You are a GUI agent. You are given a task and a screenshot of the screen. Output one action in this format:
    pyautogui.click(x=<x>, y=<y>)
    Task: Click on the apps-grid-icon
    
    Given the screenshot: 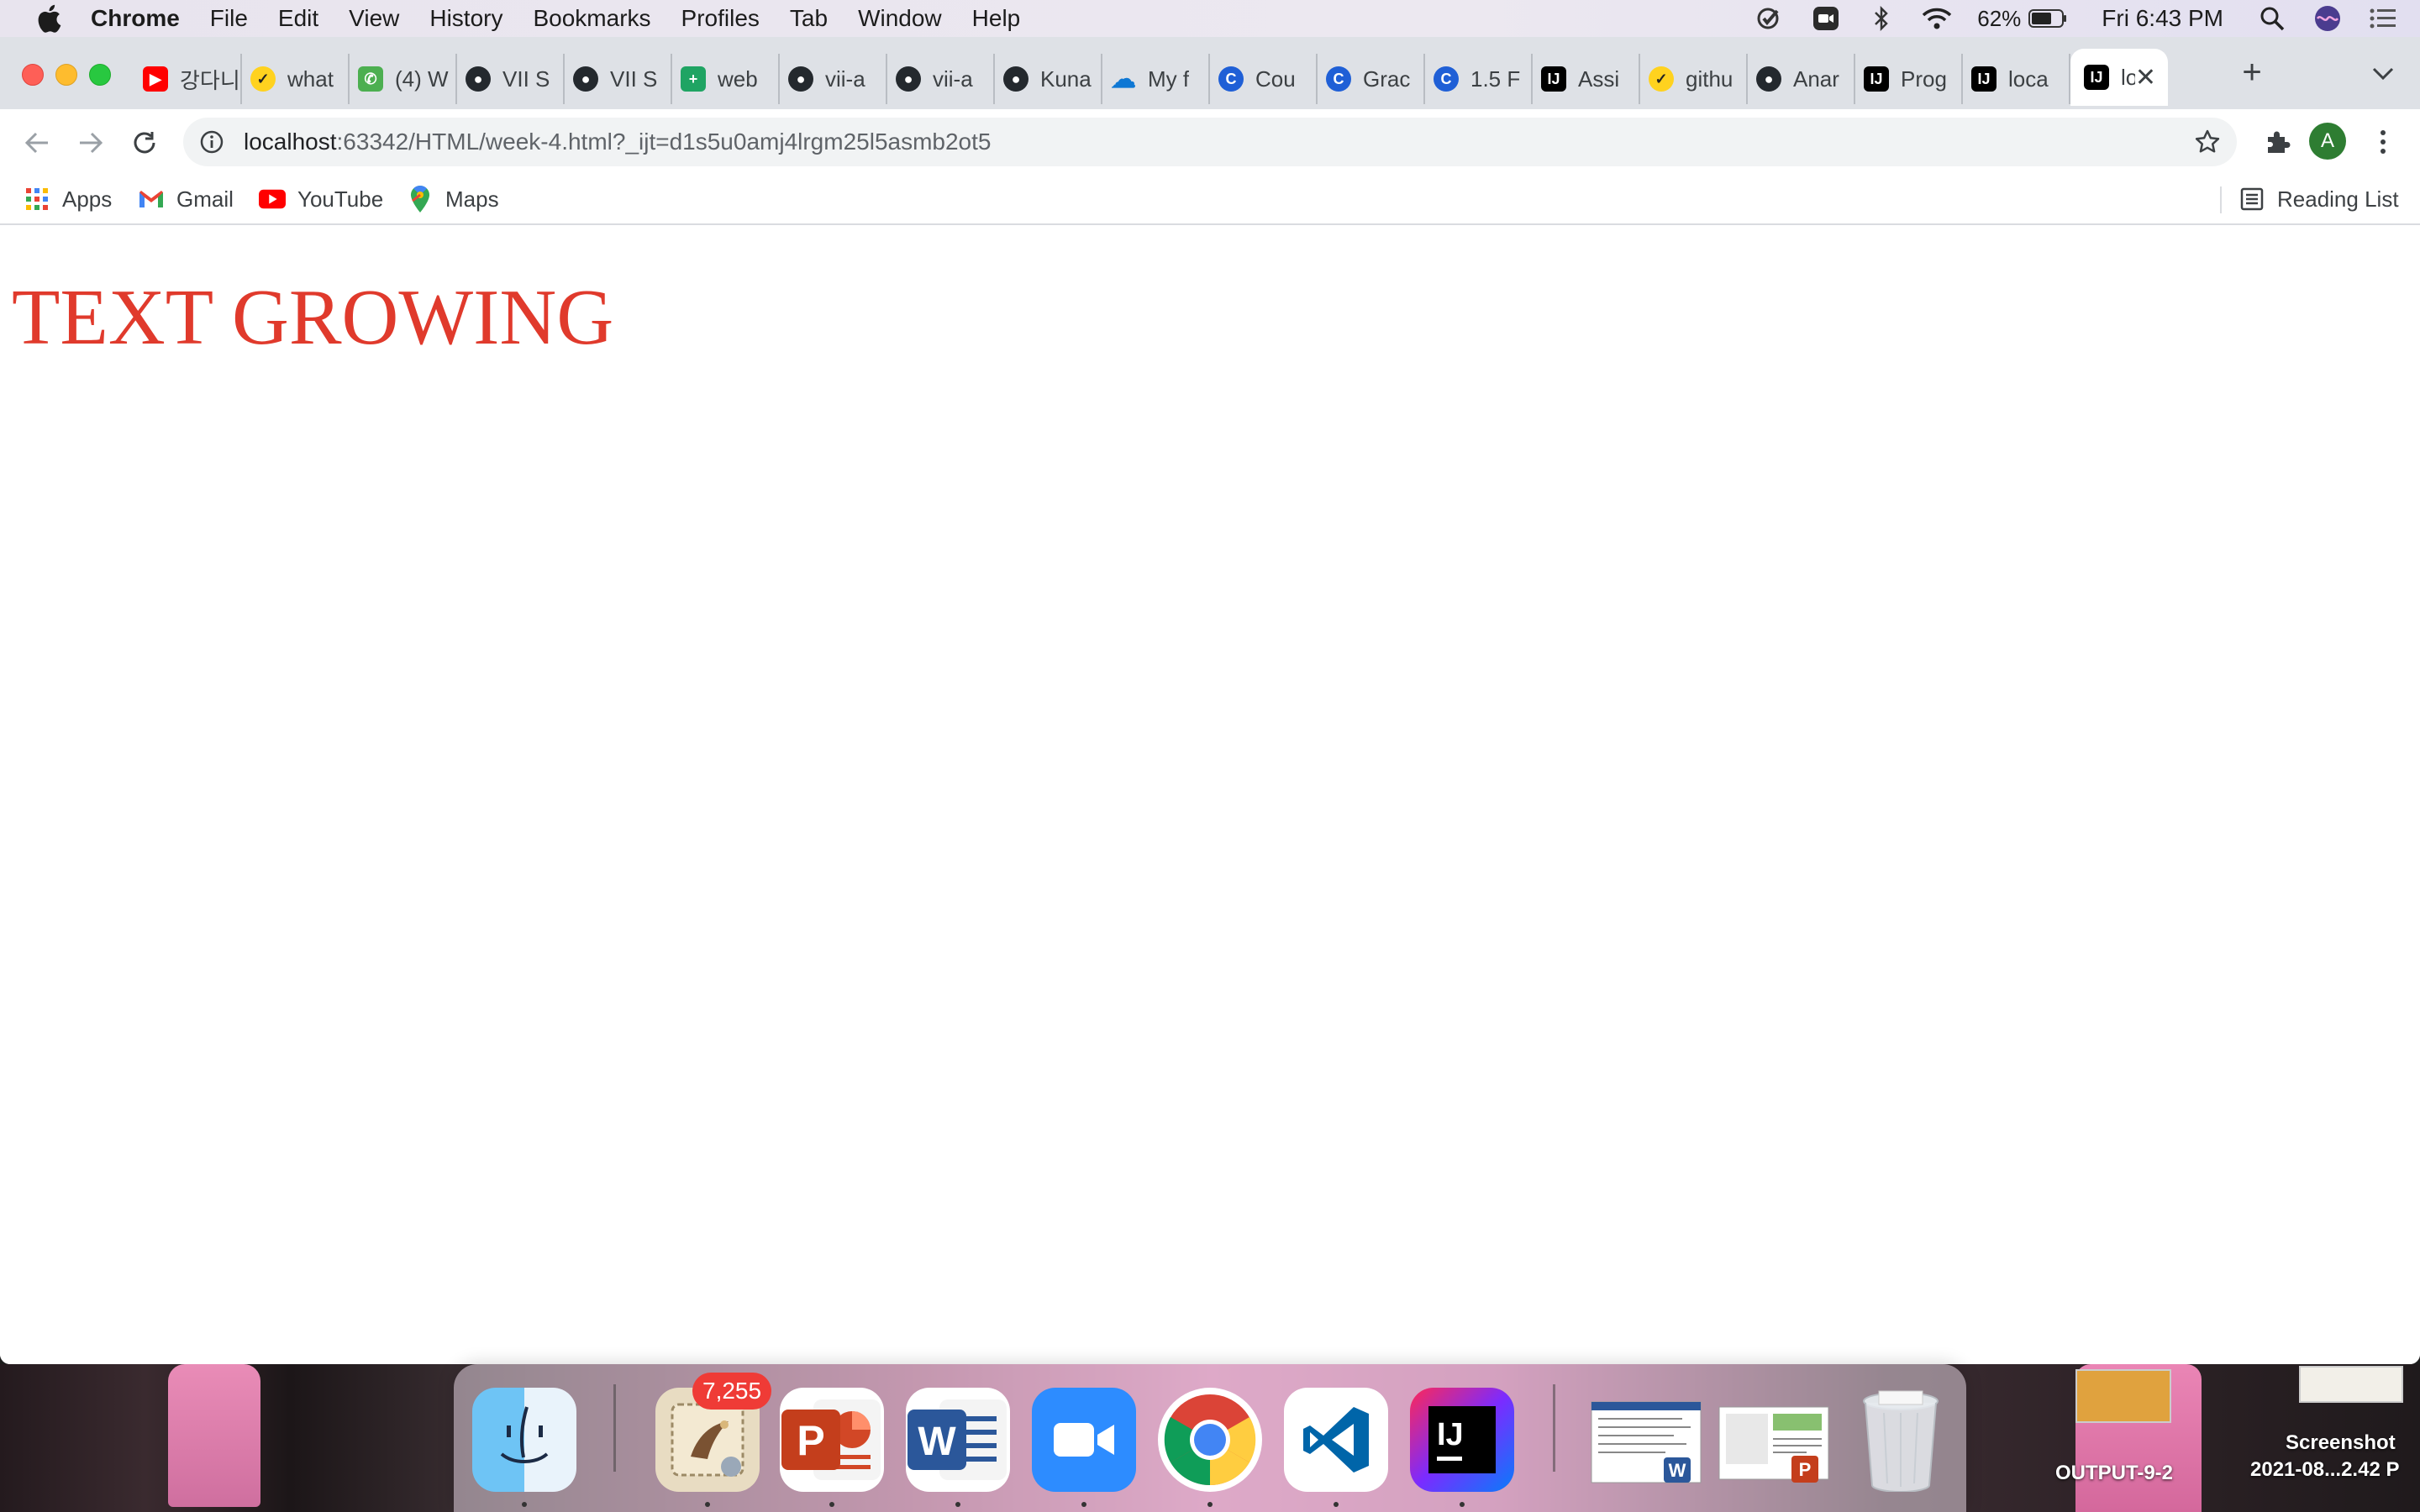 What is the action you would take?
    pyautogui.click(x=37, y=199)
    